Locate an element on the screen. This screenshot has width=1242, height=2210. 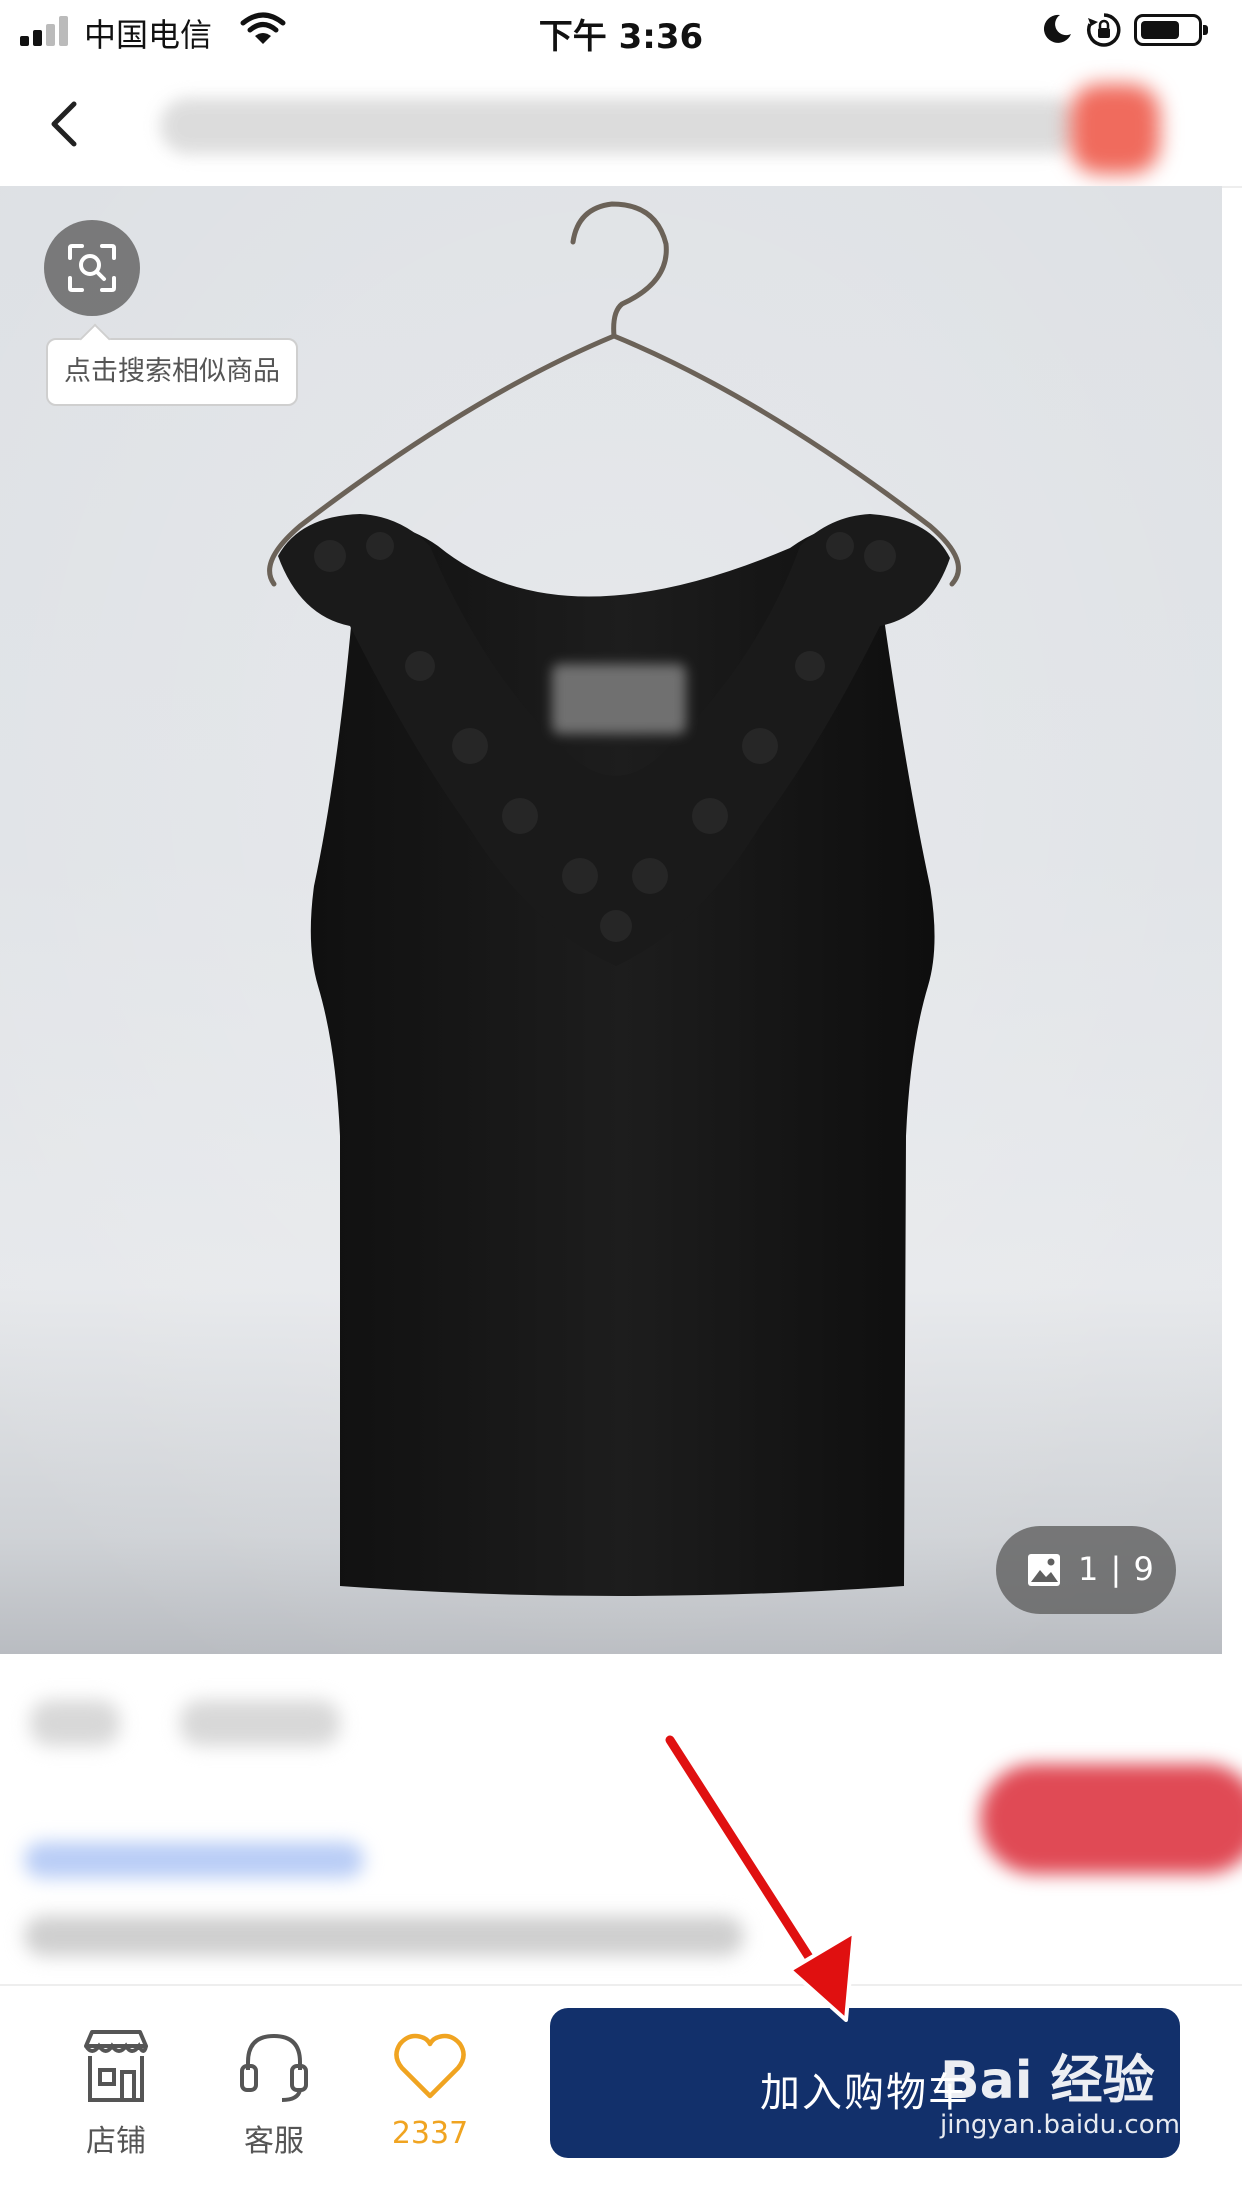
back-button is located at coordinates (66, 124).